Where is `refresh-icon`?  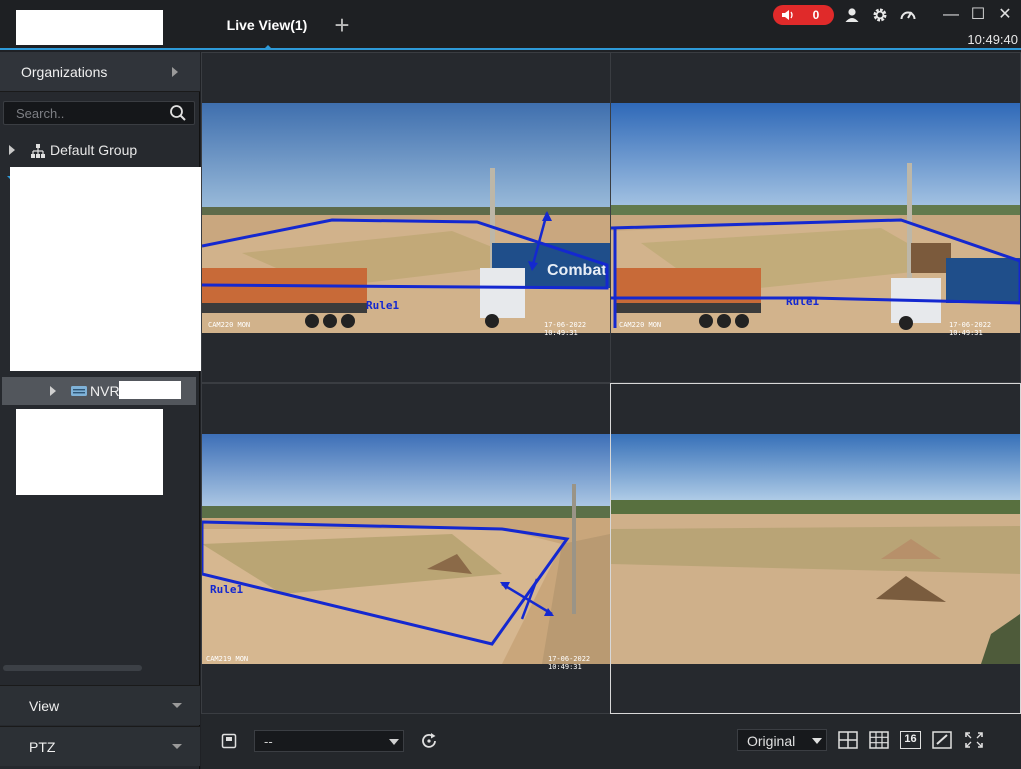 refresh-icon is located at coordinates (429, 741).